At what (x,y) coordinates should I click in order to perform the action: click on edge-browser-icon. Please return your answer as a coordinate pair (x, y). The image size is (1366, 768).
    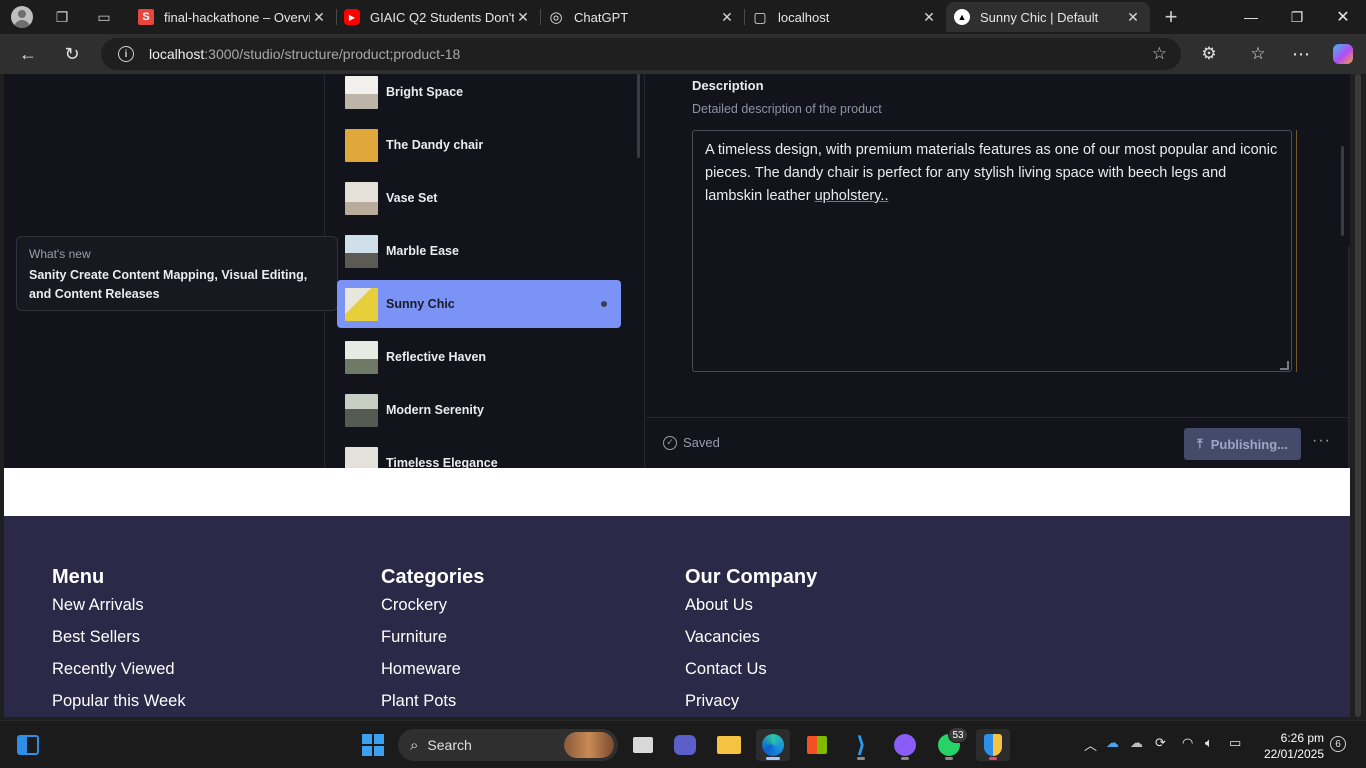
    Looking at the image, I should click on (773, 745).